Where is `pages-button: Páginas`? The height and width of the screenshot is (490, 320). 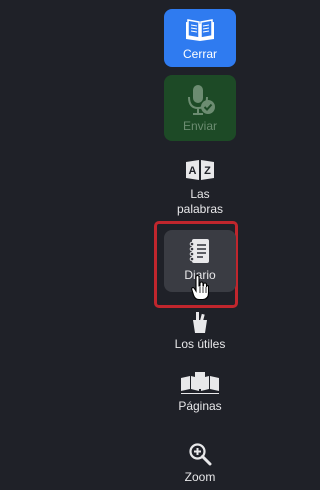
pages-button: Páginas is located at coordinates (200, 393).